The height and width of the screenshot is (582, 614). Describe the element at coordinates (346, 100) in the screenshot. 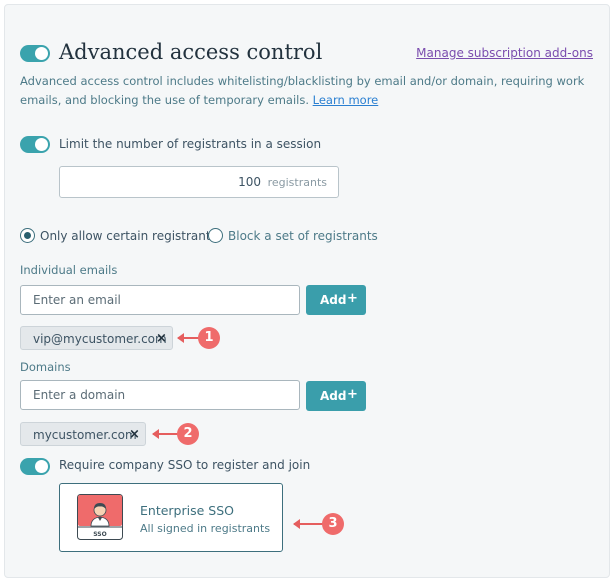

I see `learn-more-link: Learn more` at that location.